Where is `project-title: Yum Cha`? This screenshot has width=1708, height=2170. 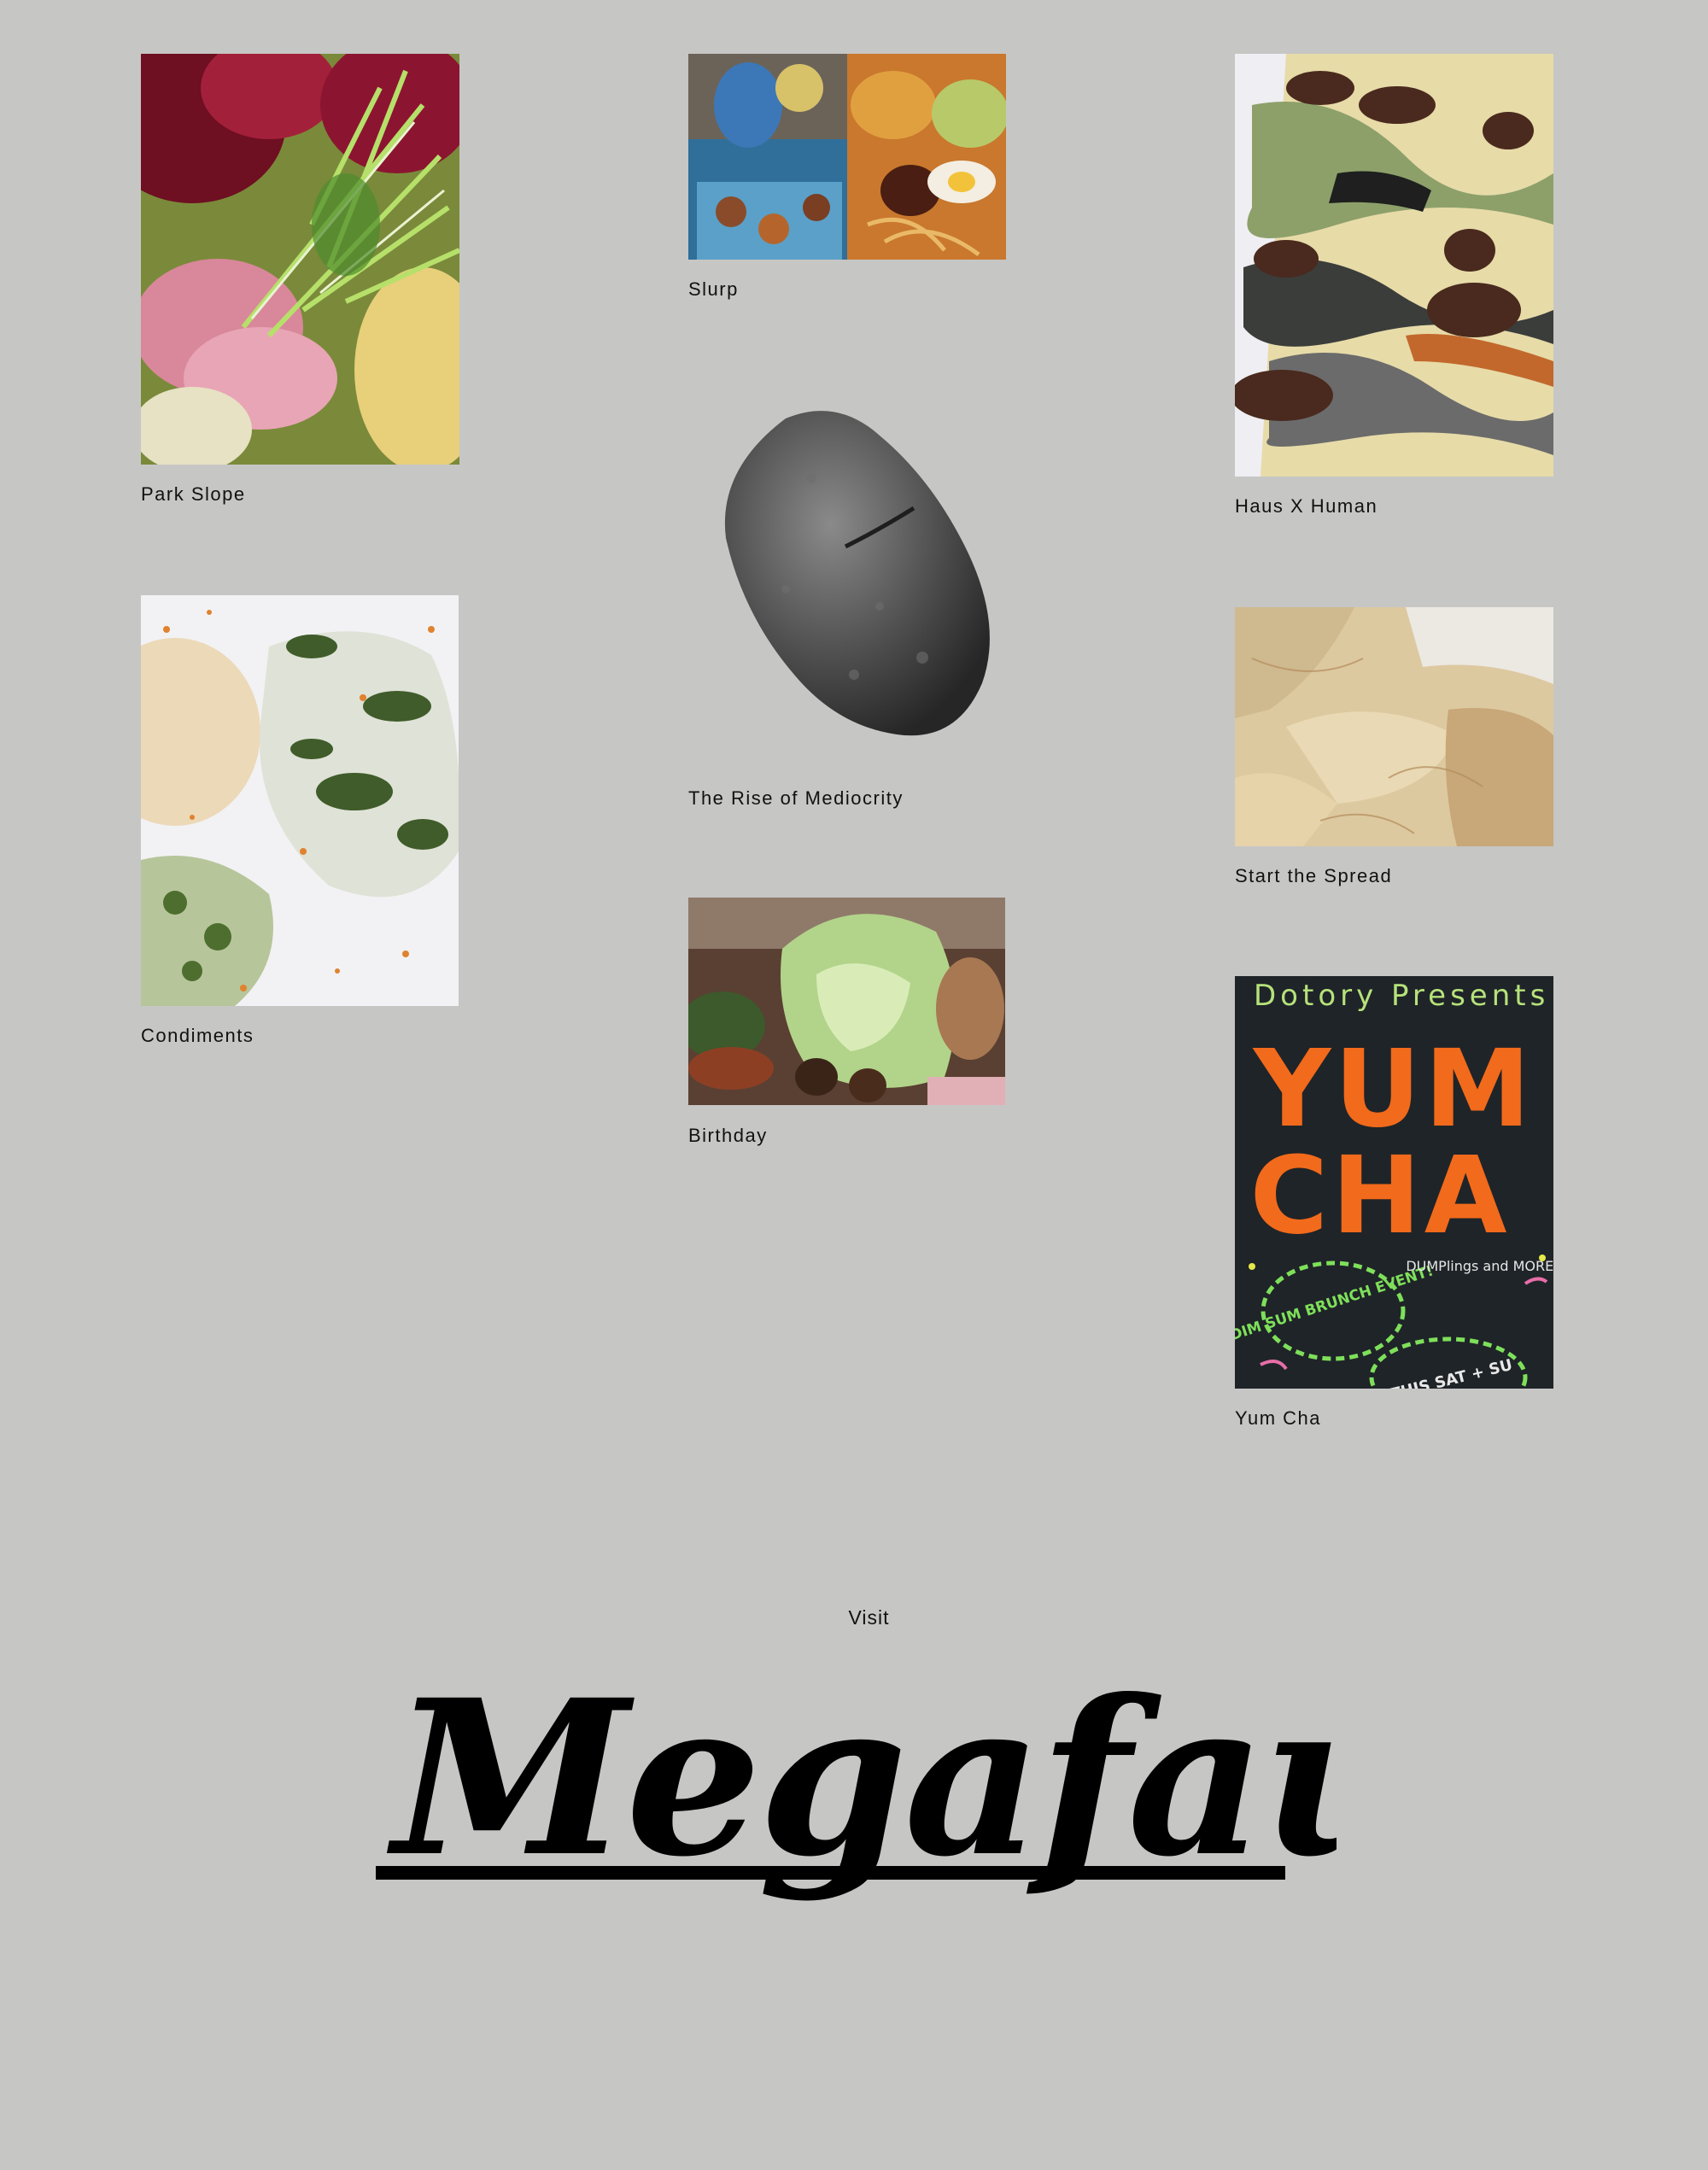
project-title: Yum Cha is located at coordinates (1278, 1418).